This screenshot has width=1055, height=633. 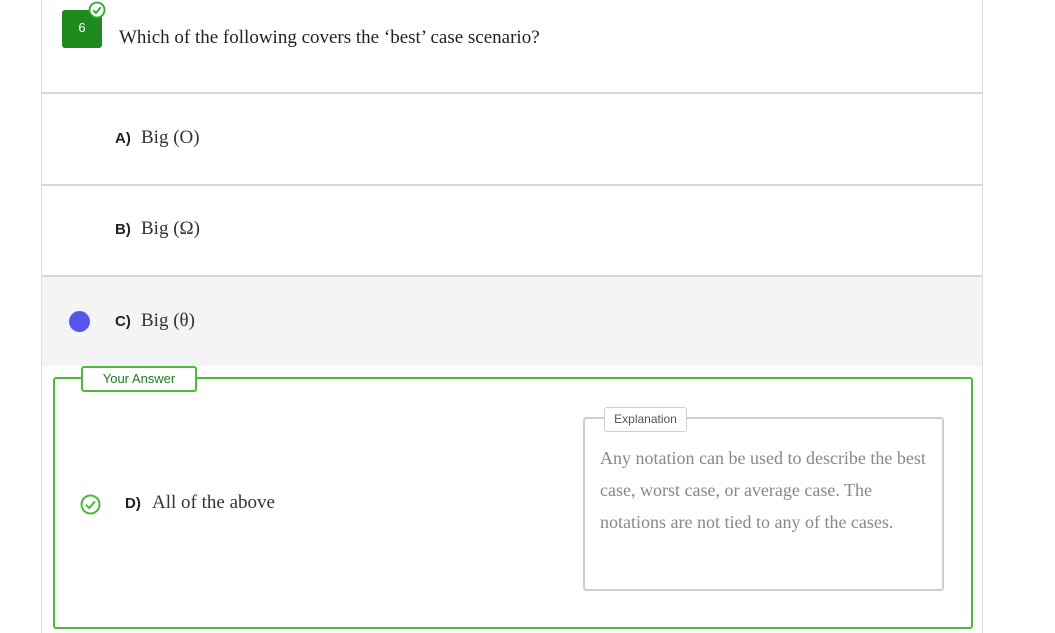 What do you see at coordinates (170, 137) in the screenshot?
I see `option-text: Big (O)` at bounding box center [170, 137].